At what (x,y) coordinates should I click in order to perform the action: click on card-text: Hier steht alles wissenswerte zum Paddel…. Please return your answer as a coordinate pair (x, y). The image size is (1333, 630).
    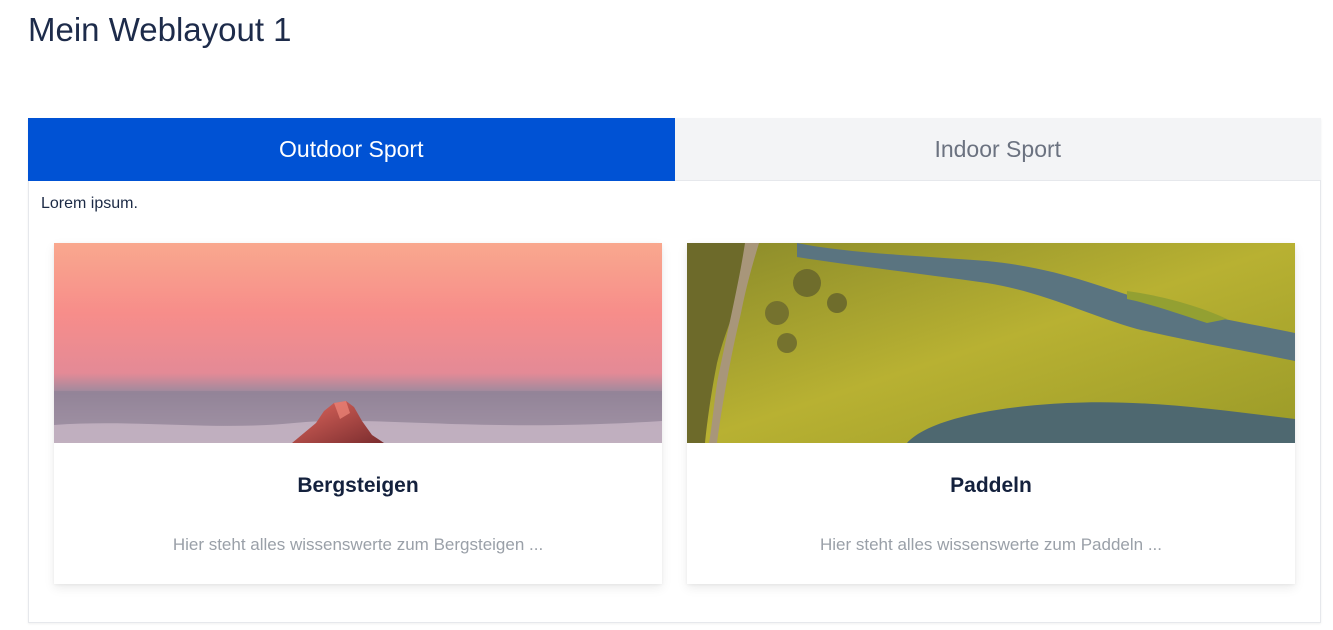
    Looking at the image, I should click on (991, 544).